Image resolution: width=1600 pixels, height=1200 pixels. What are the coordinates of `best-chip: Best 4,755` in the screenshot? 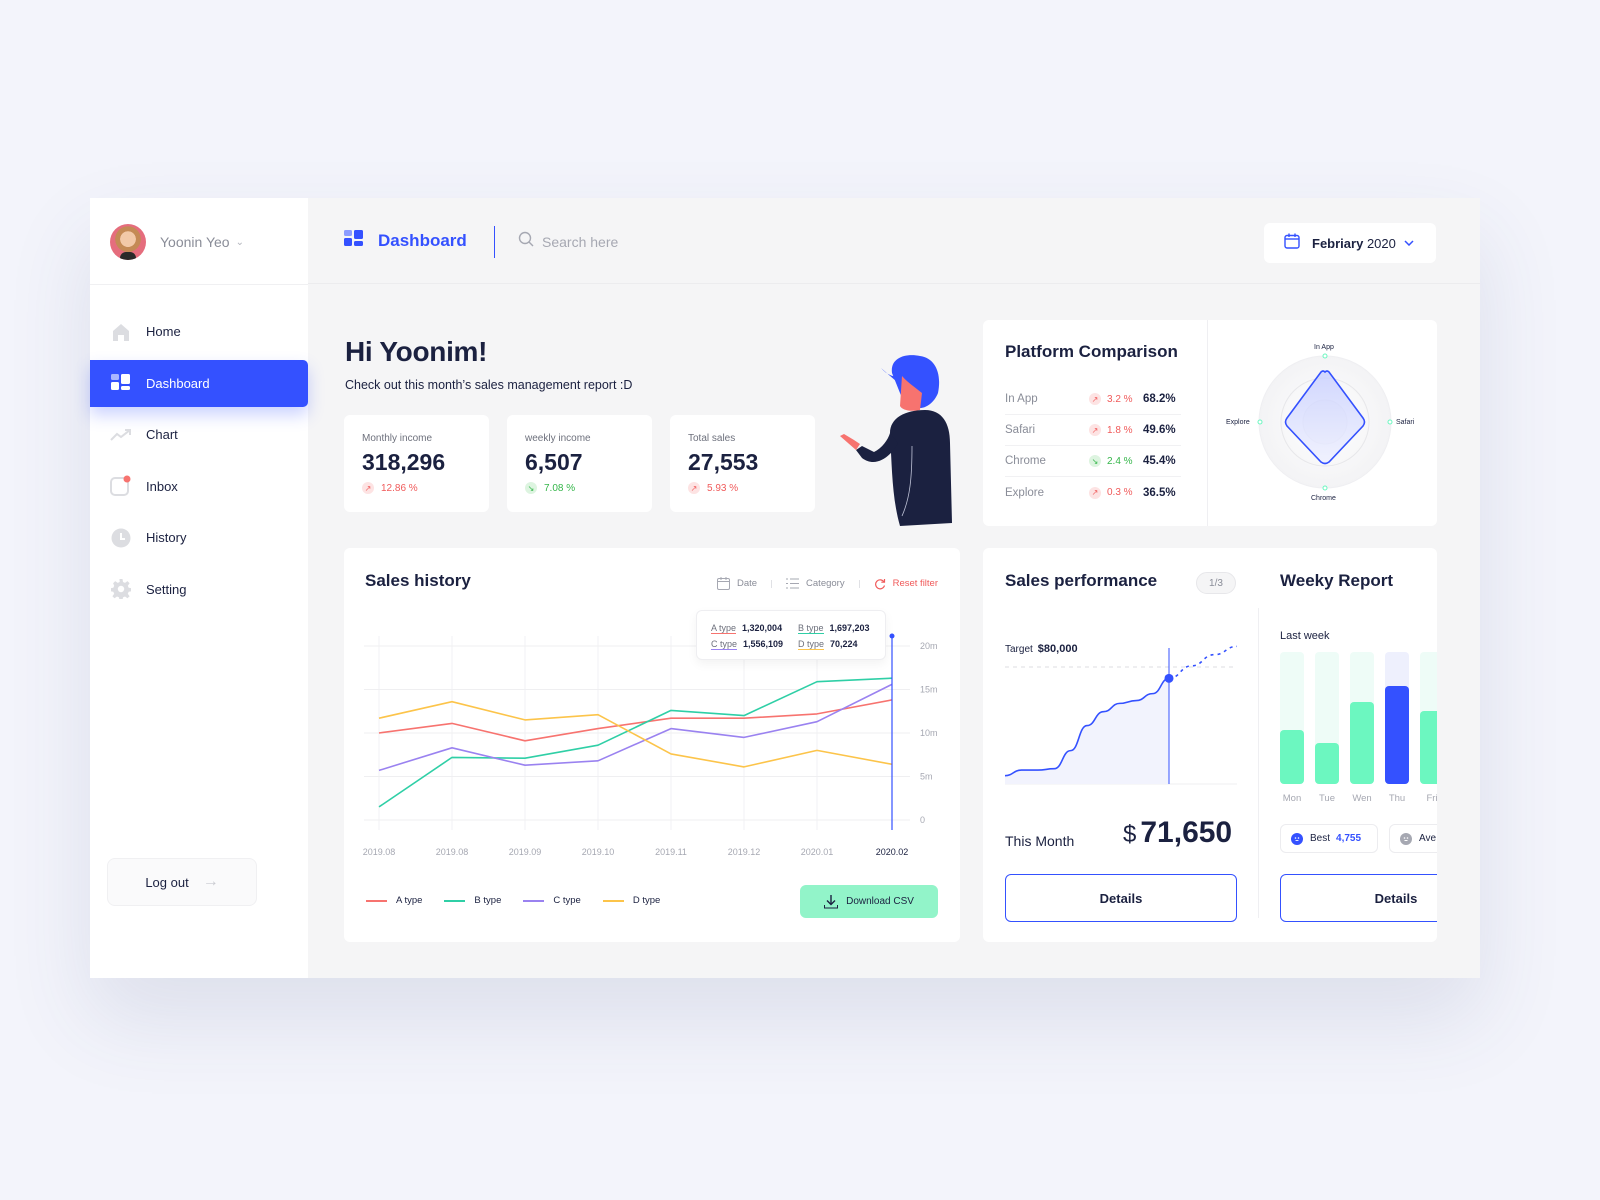 It's located at (1329, 838).